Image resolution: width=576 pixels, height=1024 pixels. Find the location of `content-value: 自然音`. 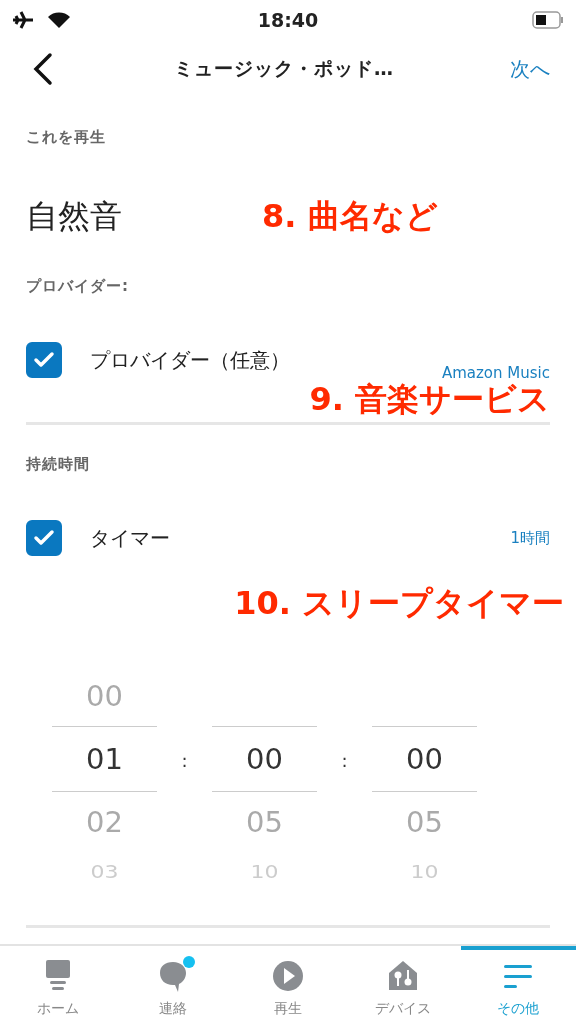

content-value: 自然音 is located at coordinates (74, 216).